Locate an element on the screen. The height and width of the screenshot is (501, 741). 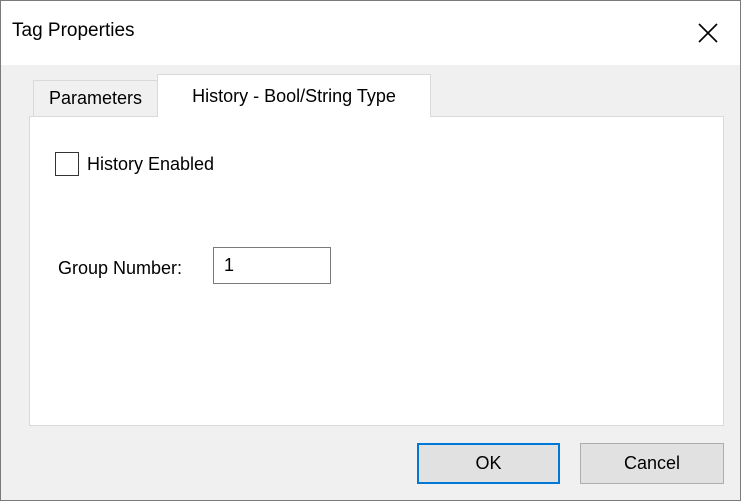
ok-button: OK is located at coordinates (488, 463).